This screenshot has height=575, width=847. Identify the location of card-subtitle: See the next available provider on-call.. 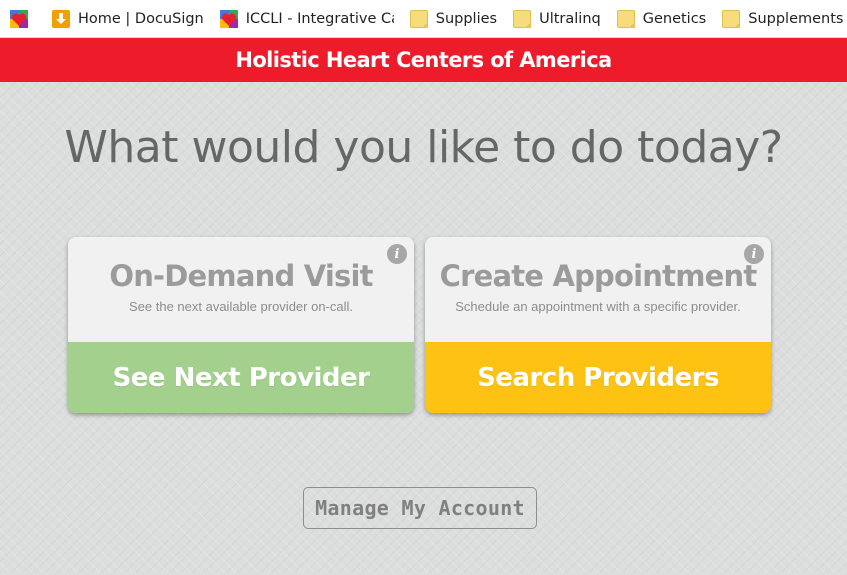
(241, 306).